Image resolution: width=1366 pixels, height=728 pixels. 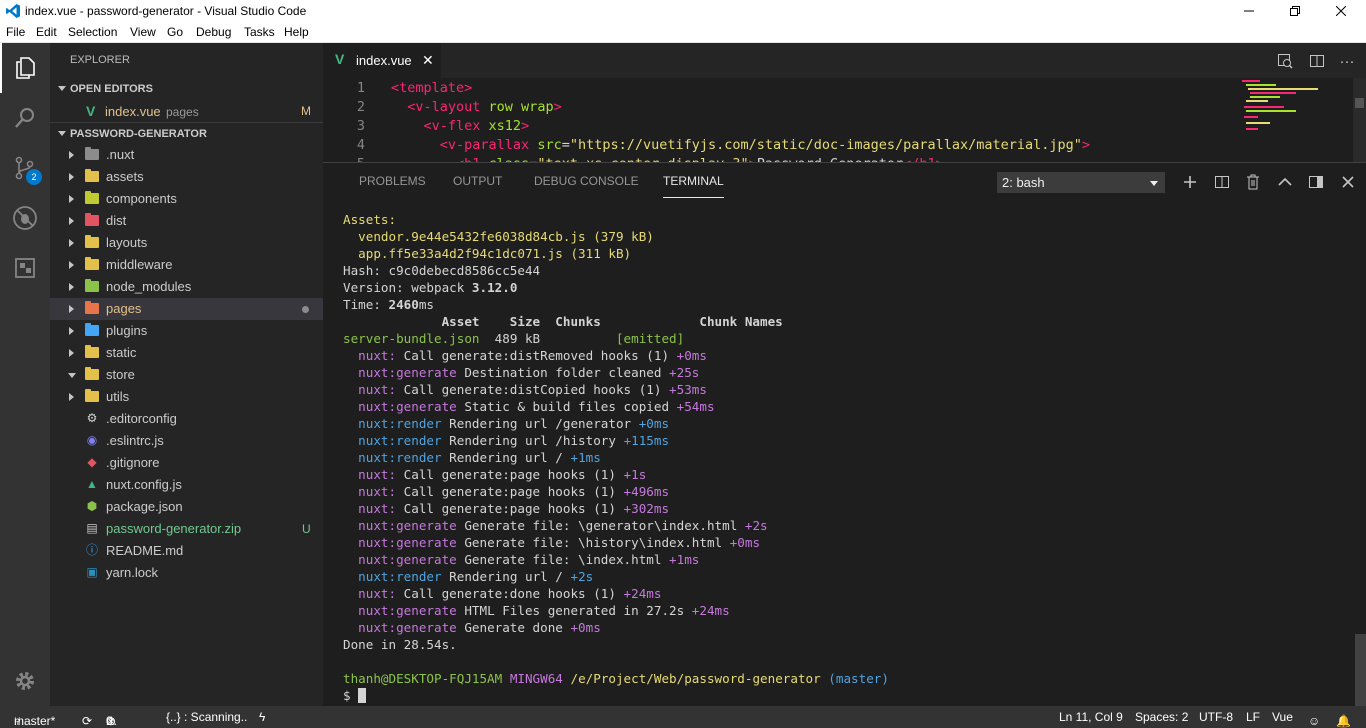 What do you see at coordinates (206, 717) in the screenshot?
I see `scanning-status: {..} : Scanning..` at bounding box center [206, 717].